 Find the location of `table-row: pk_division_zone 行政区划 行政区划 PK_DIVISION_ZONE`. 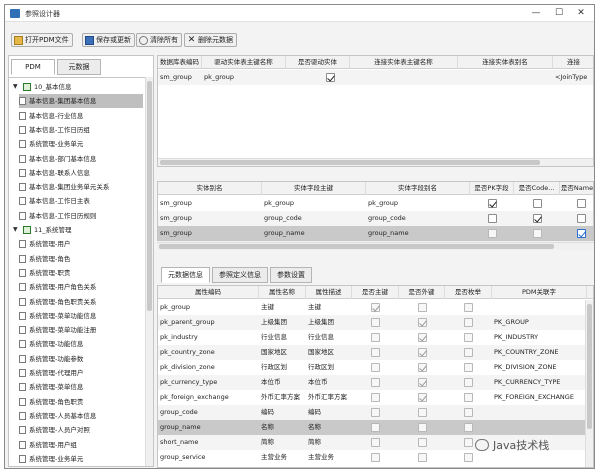

table-row: pk_division_zone 行政区划 行政区划 PK_DIVISION_ZONE is located at coordinates (372, 367).